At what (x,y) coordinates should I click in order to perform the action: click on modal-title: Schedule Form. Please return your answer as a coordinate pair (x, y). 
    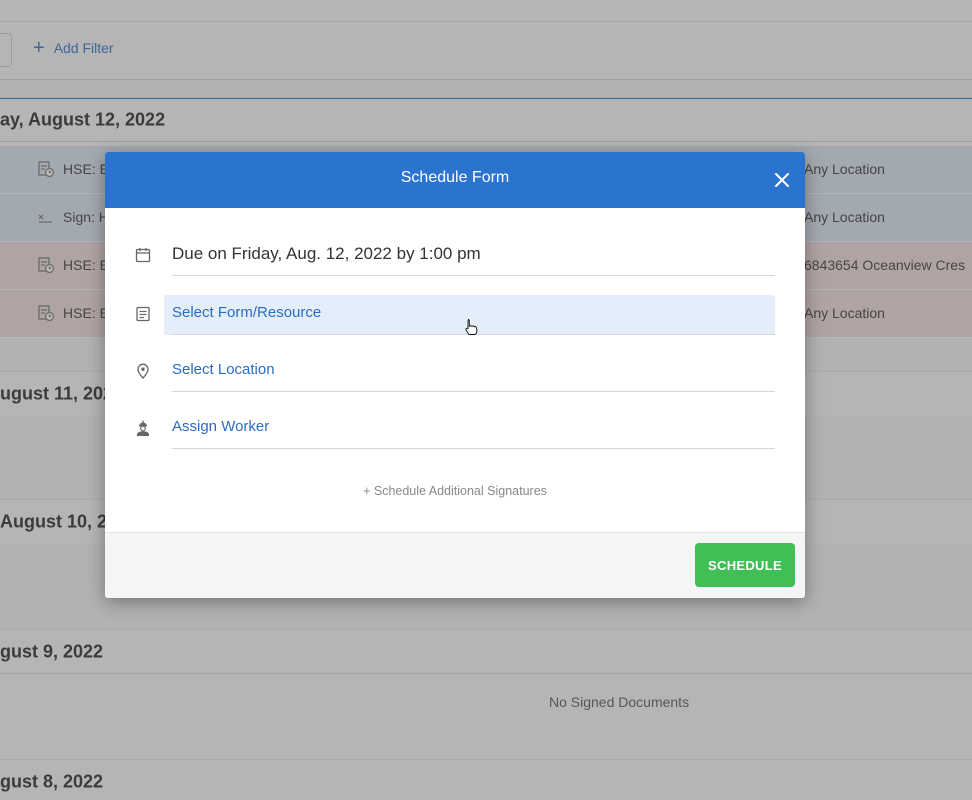
    Looking at the image, I should click on (455, 177).